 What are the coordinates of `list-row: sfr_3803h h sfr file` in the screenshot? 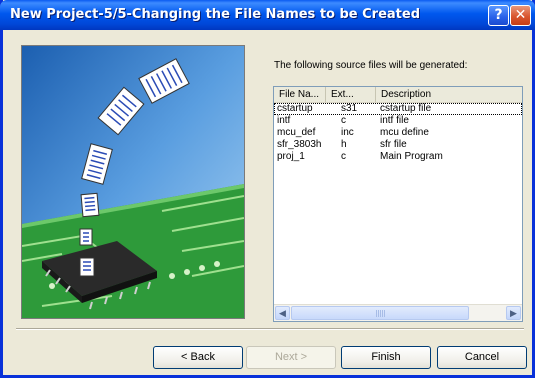 It's located at (398, 145).